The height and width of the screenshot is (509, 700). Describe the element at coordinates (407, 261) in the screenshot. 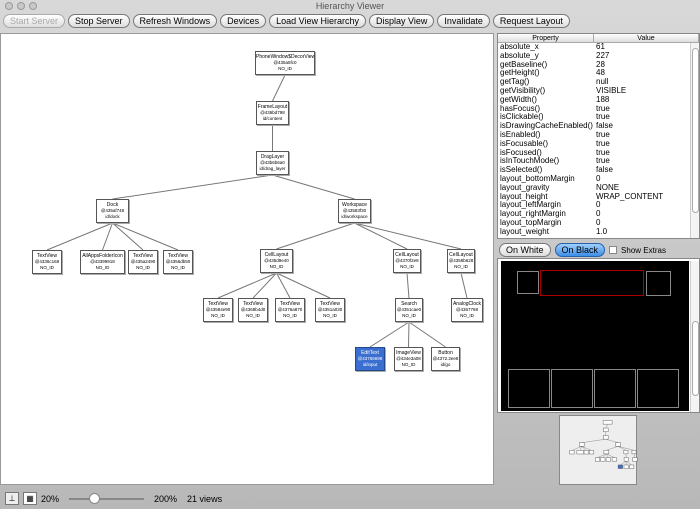

I see `view-node: CellLayout @4370f2e8 NO_ID` at that location.